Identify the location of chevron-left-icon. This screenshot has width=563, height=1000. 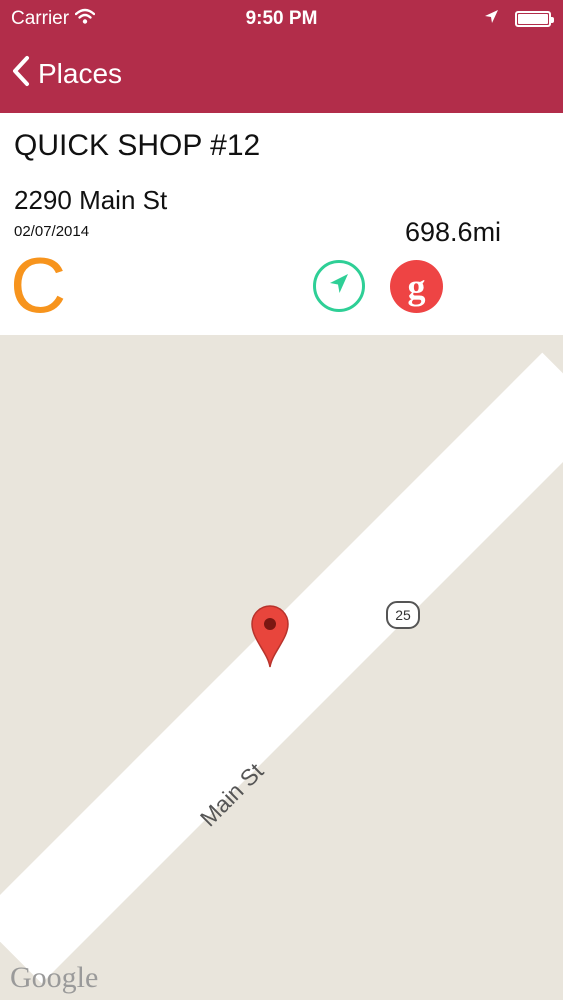
(21, 73).